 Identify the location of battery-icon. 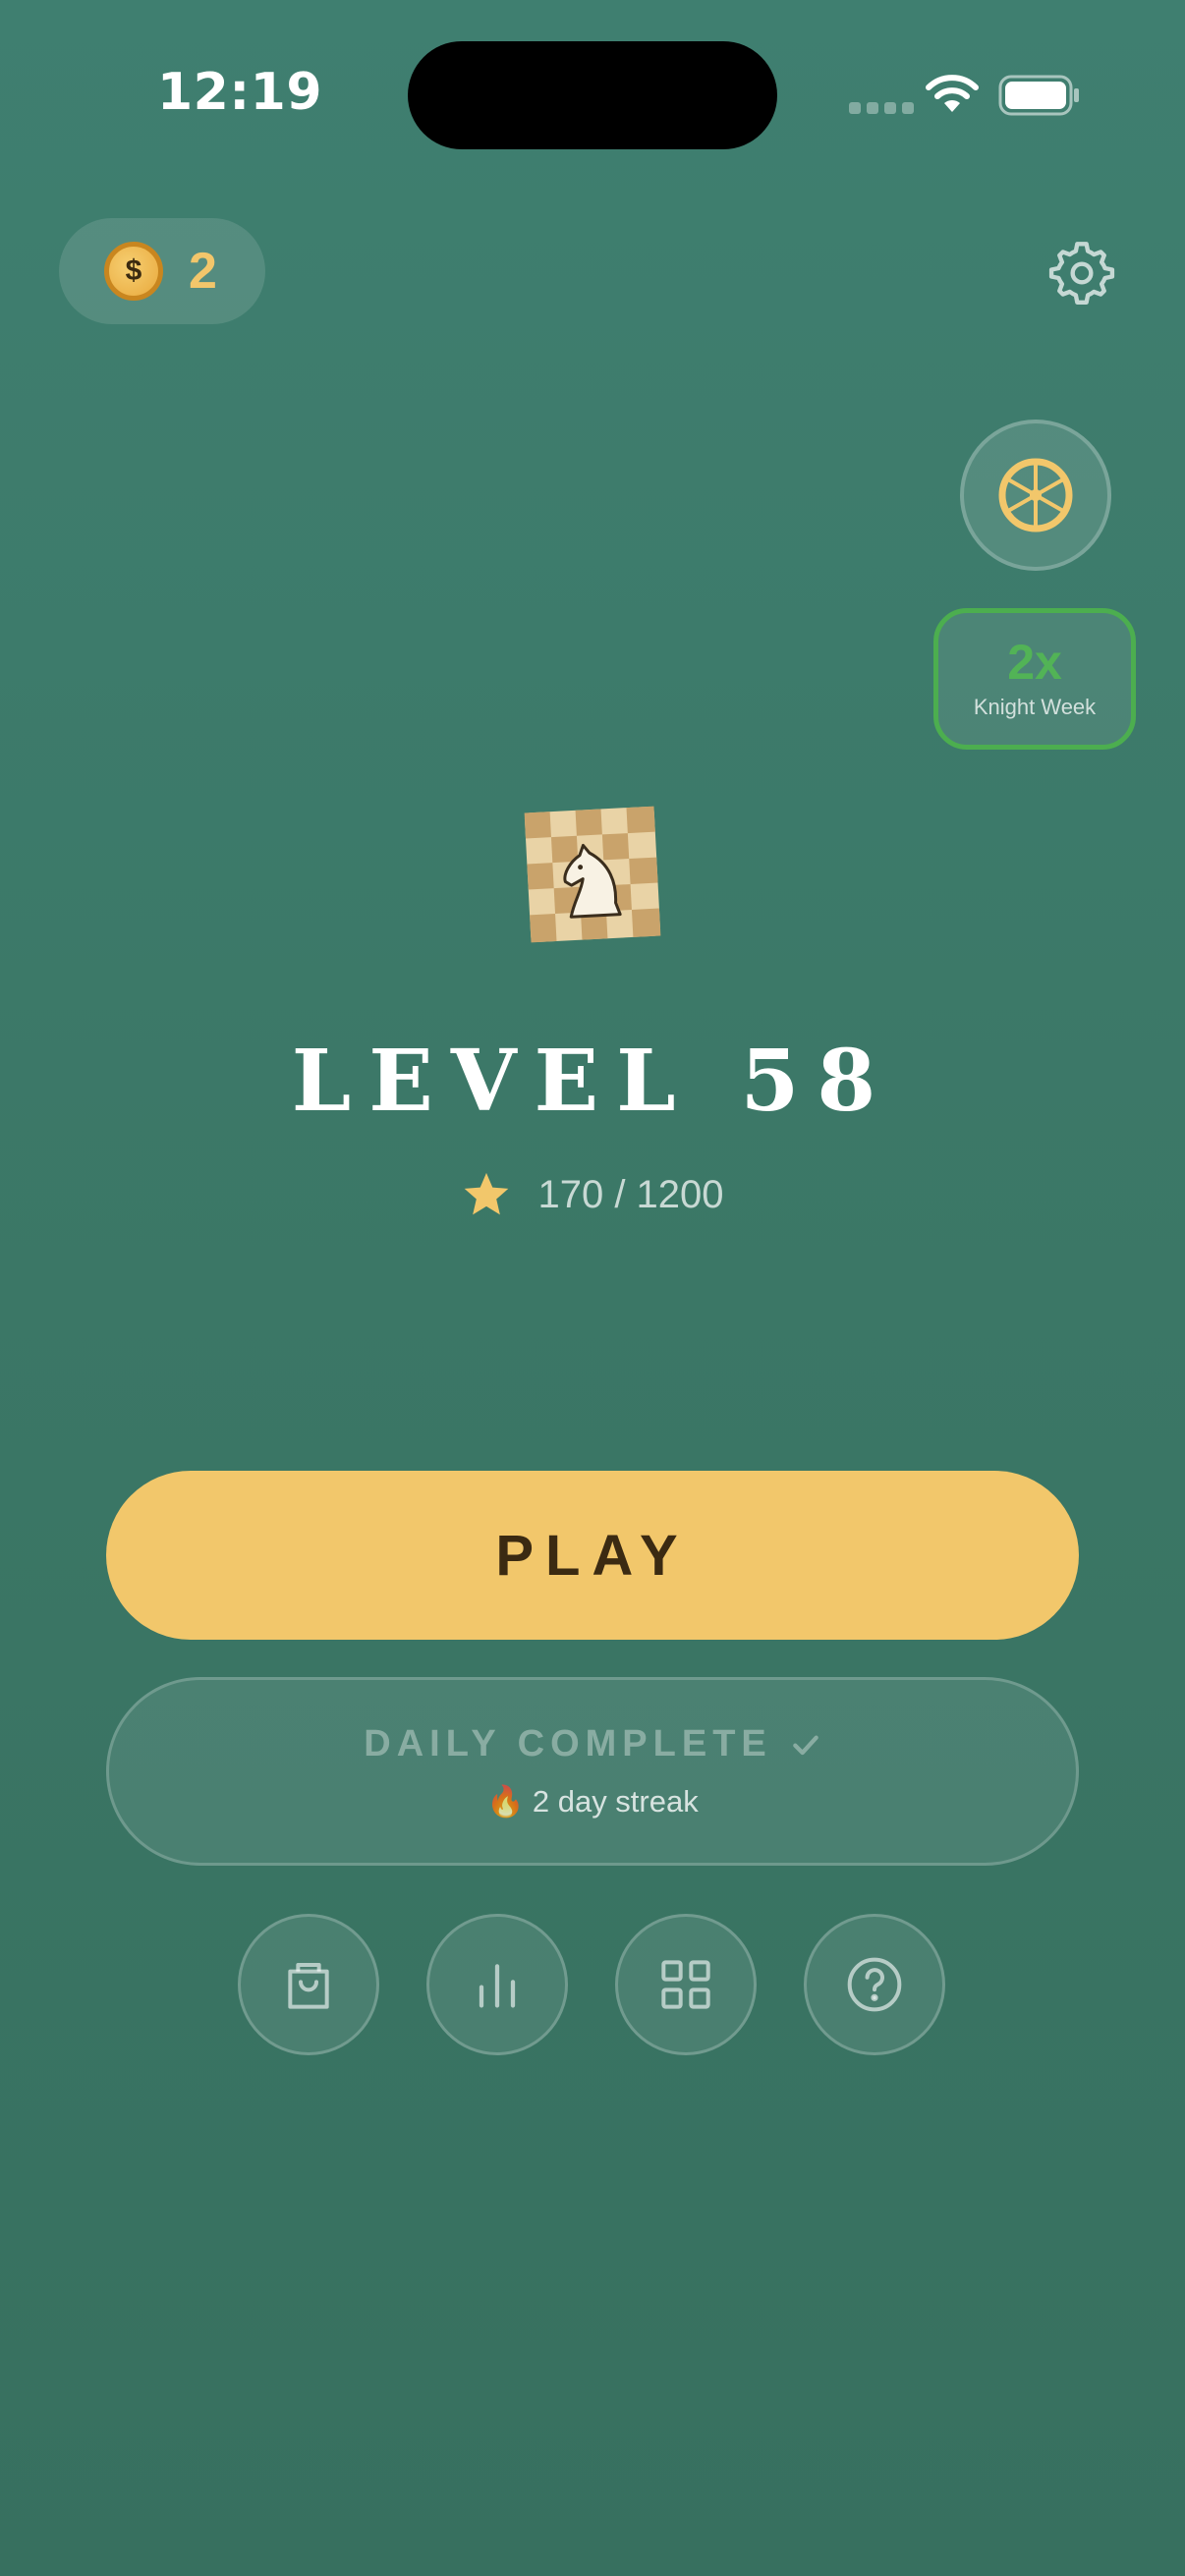
(1040, 98).